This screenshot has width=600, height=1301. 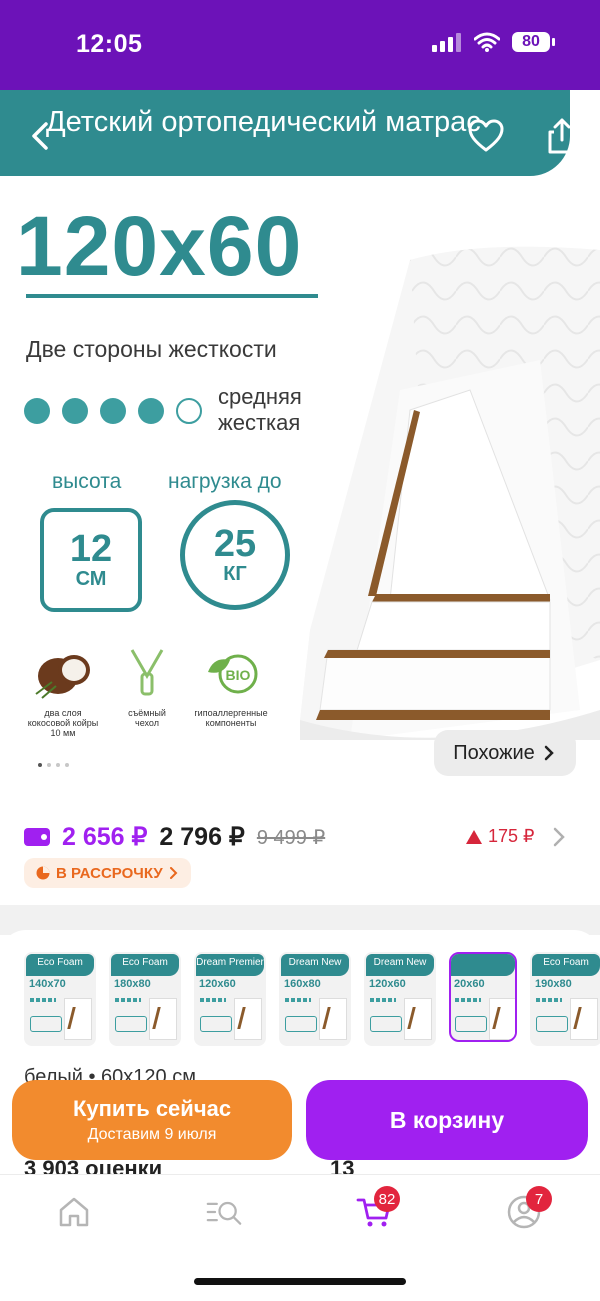 What do you see at coordinates (109, 44) in the screenshot?
I see `status-time: 12:05` at bounding box center [109, 44].